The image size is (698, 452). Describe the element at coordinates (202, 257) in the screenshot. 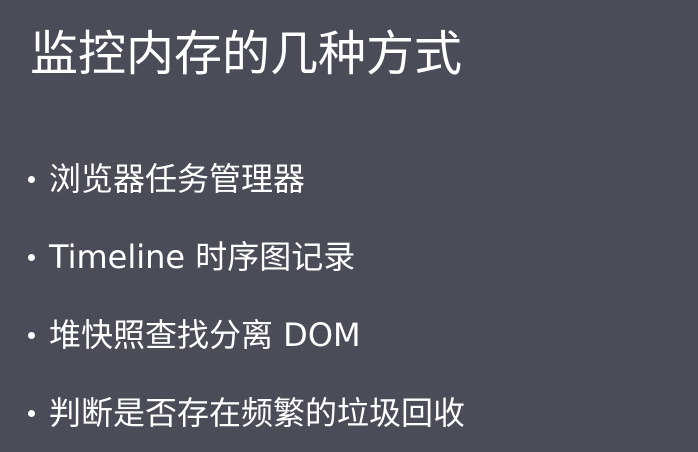

I see `bullet-text: Timeline 时序图记录` at that location.